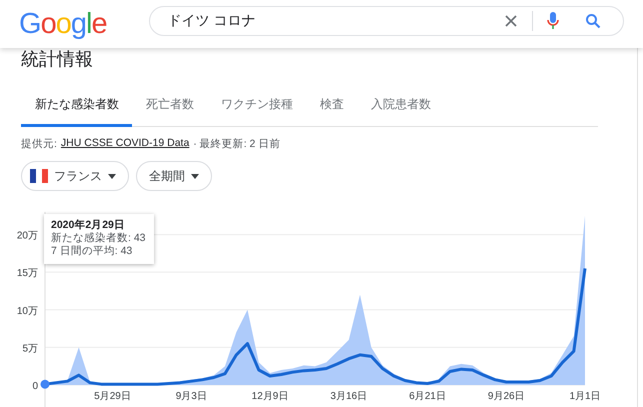 The width and height of the screenshot is (643, 407). What do you see at coordinates (427, 396) in the screenshot?
I see `x-axis-label: 6月21日` at bounding box center [427, 396].